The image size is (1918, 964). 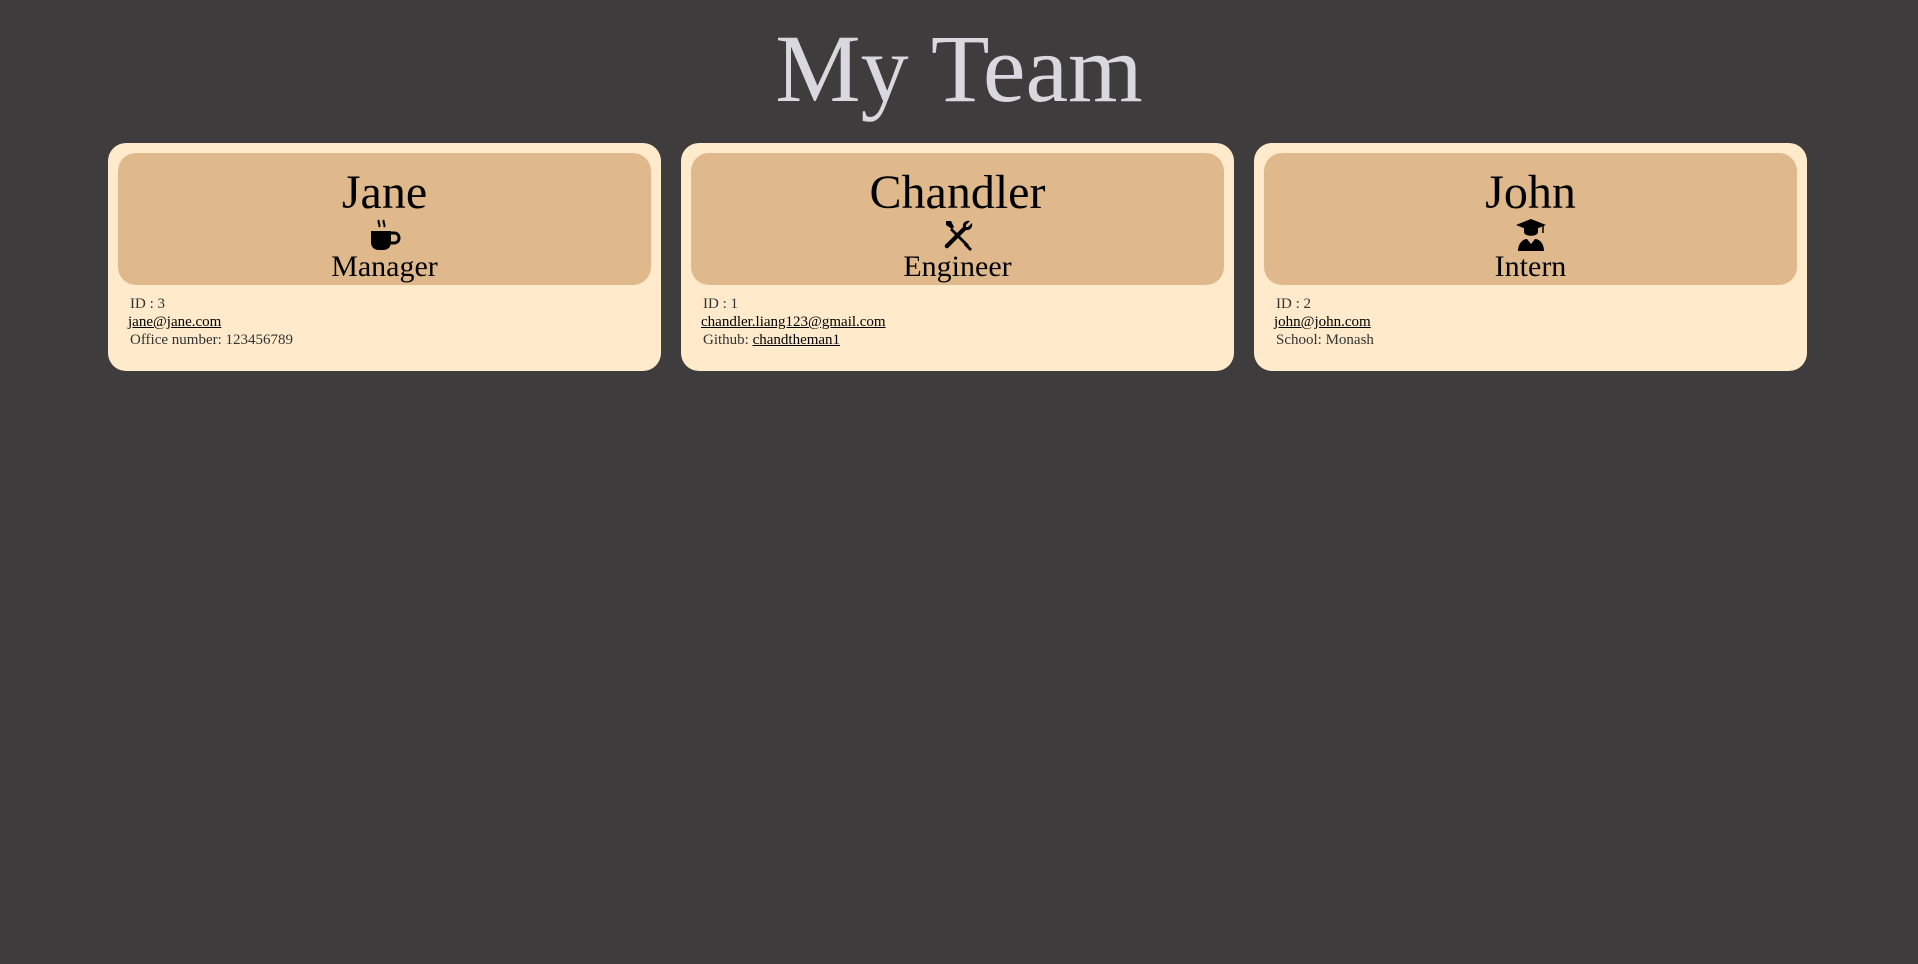 I want to click on office-number-line: Office number: 123456789, so click(x=384, y=340).